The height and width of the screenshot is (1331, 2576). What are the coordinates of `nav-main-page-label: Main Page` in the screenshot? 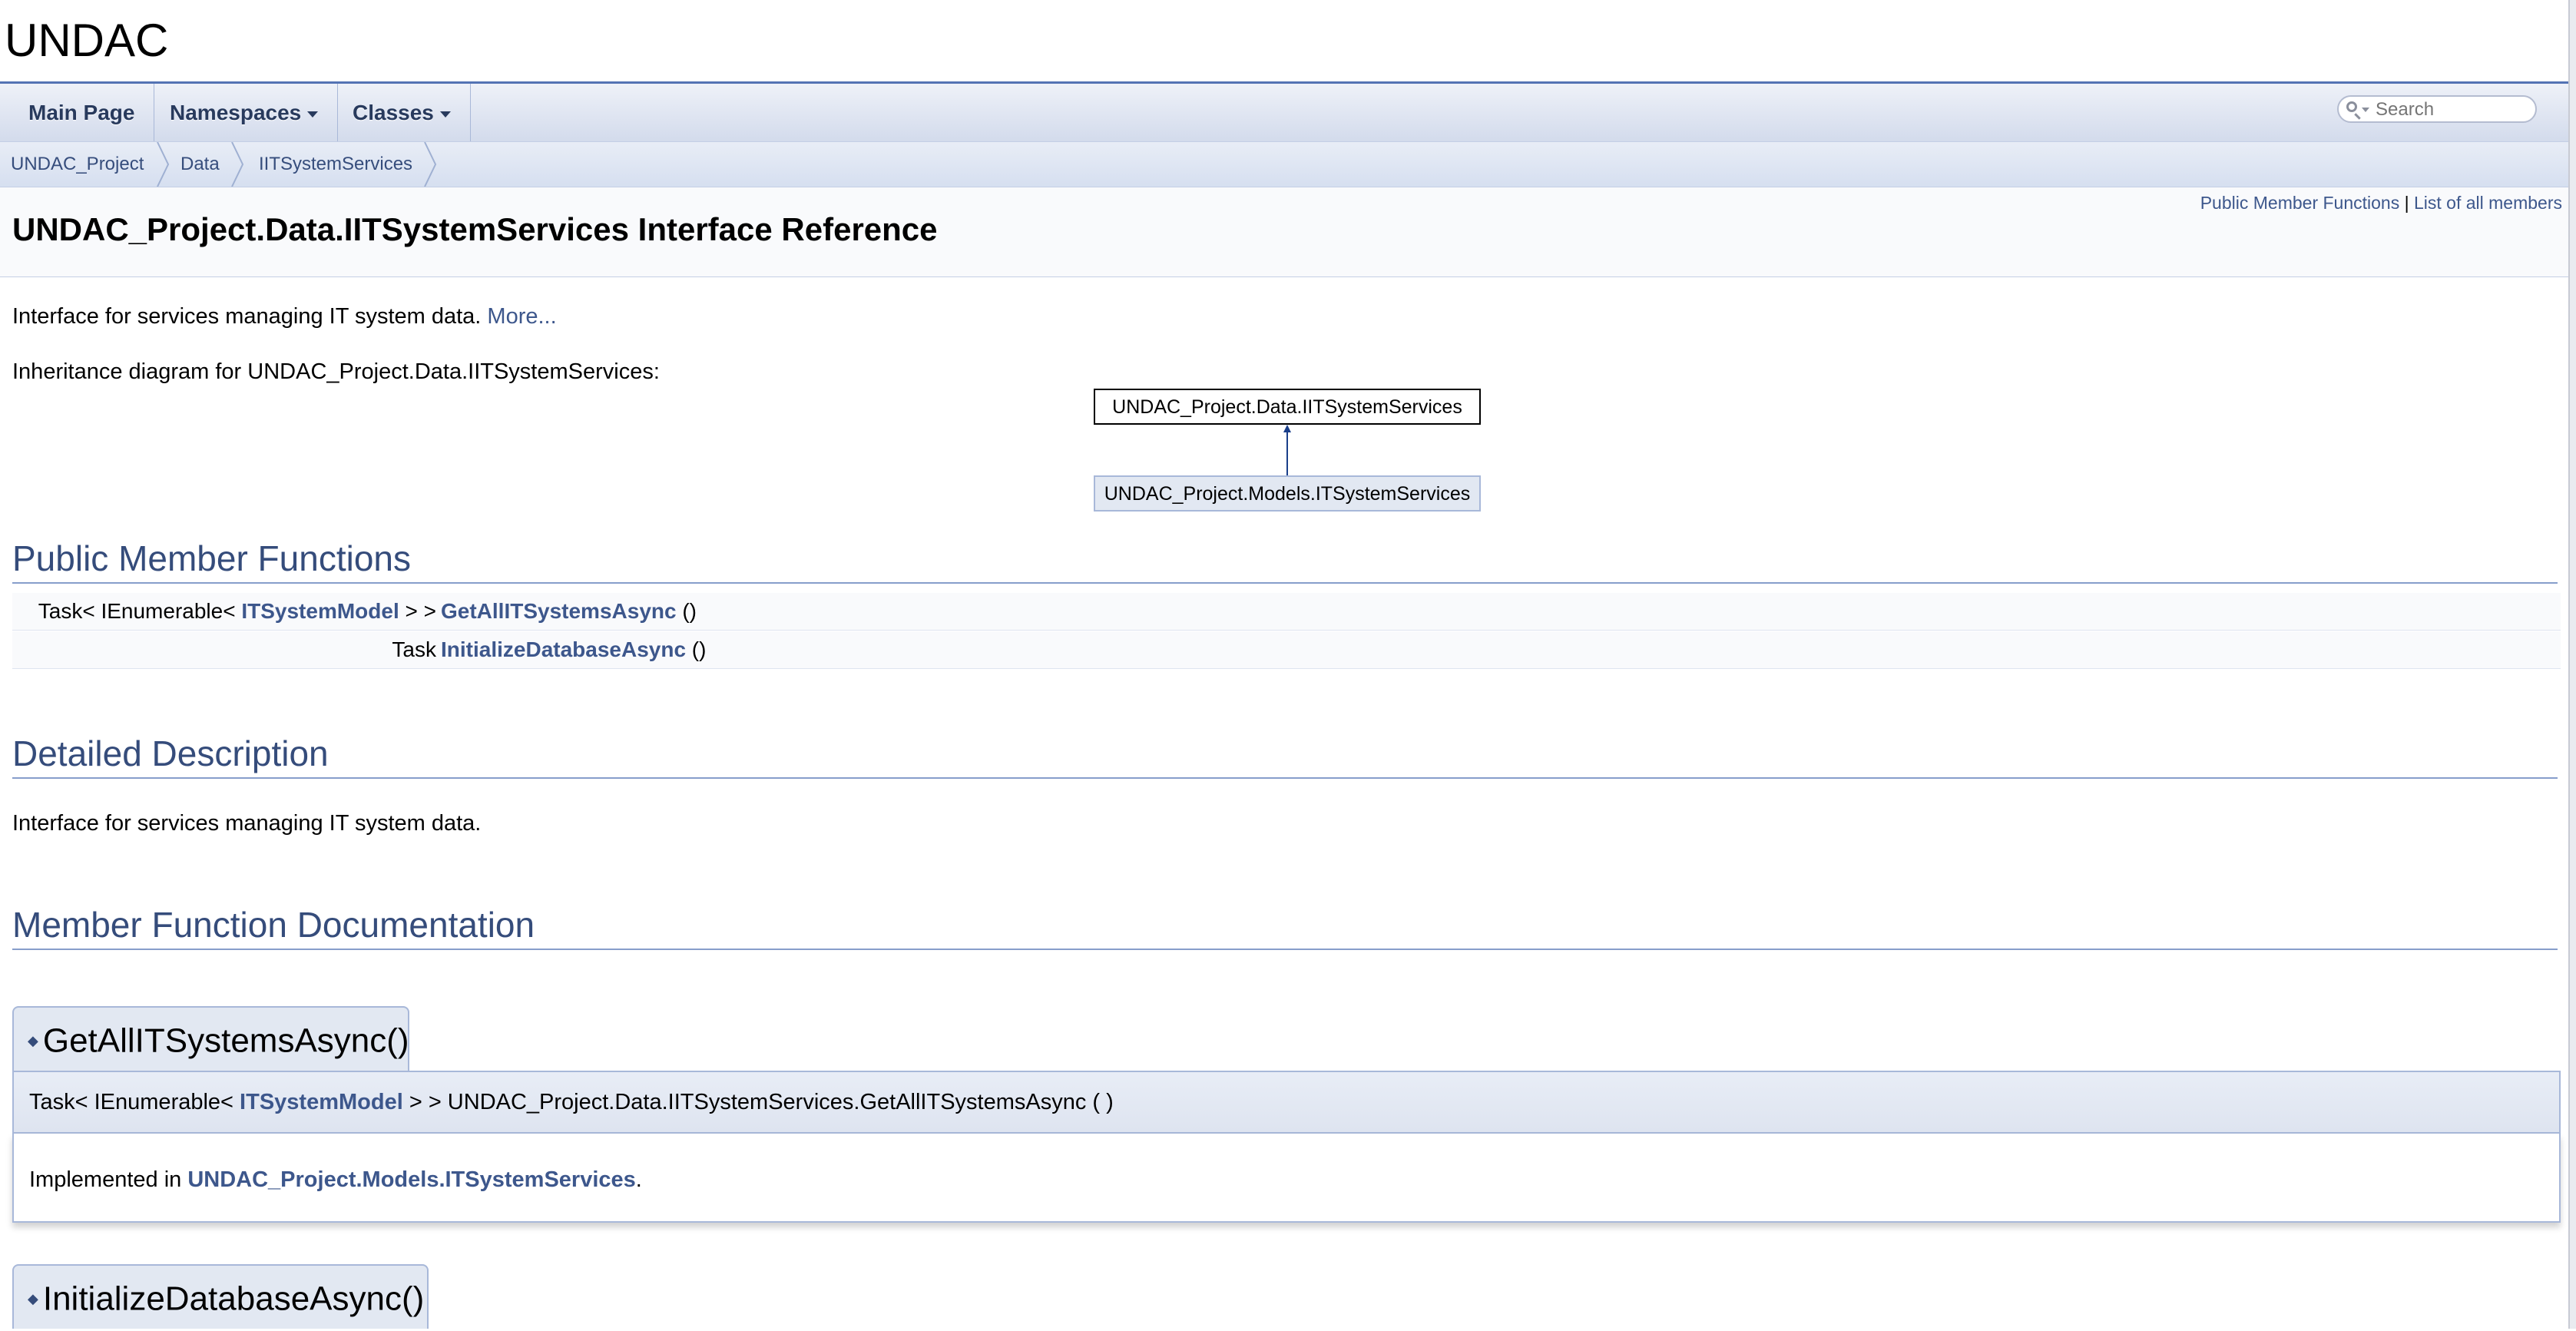 It's located at (81, 112).